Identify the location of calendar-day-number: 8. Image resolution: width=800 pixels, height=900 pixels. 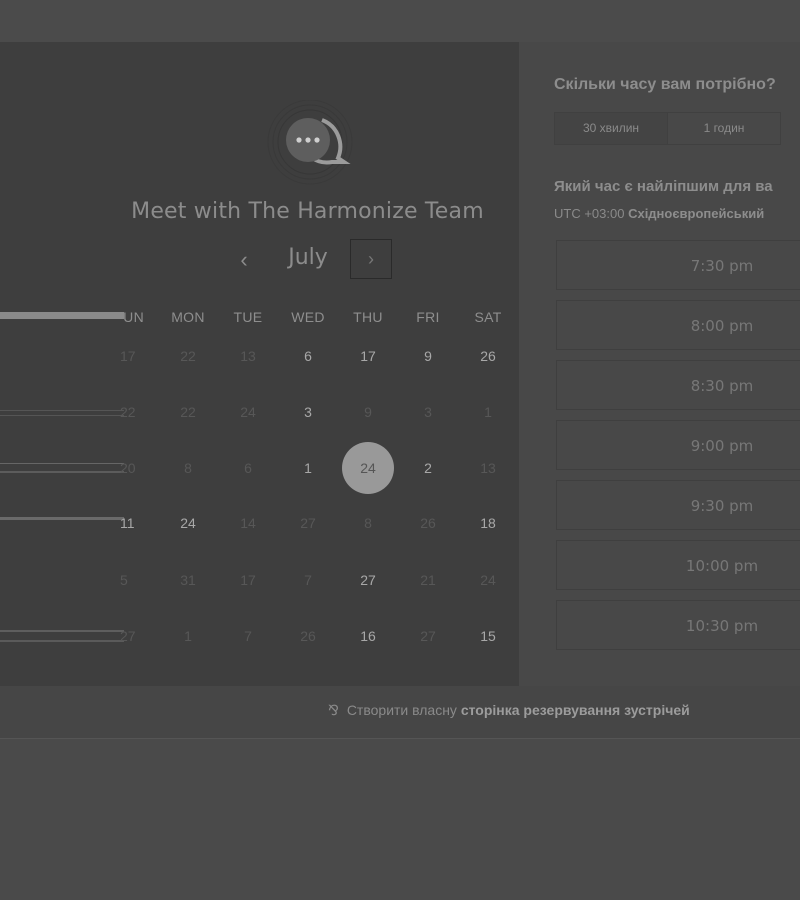
(368, 523).